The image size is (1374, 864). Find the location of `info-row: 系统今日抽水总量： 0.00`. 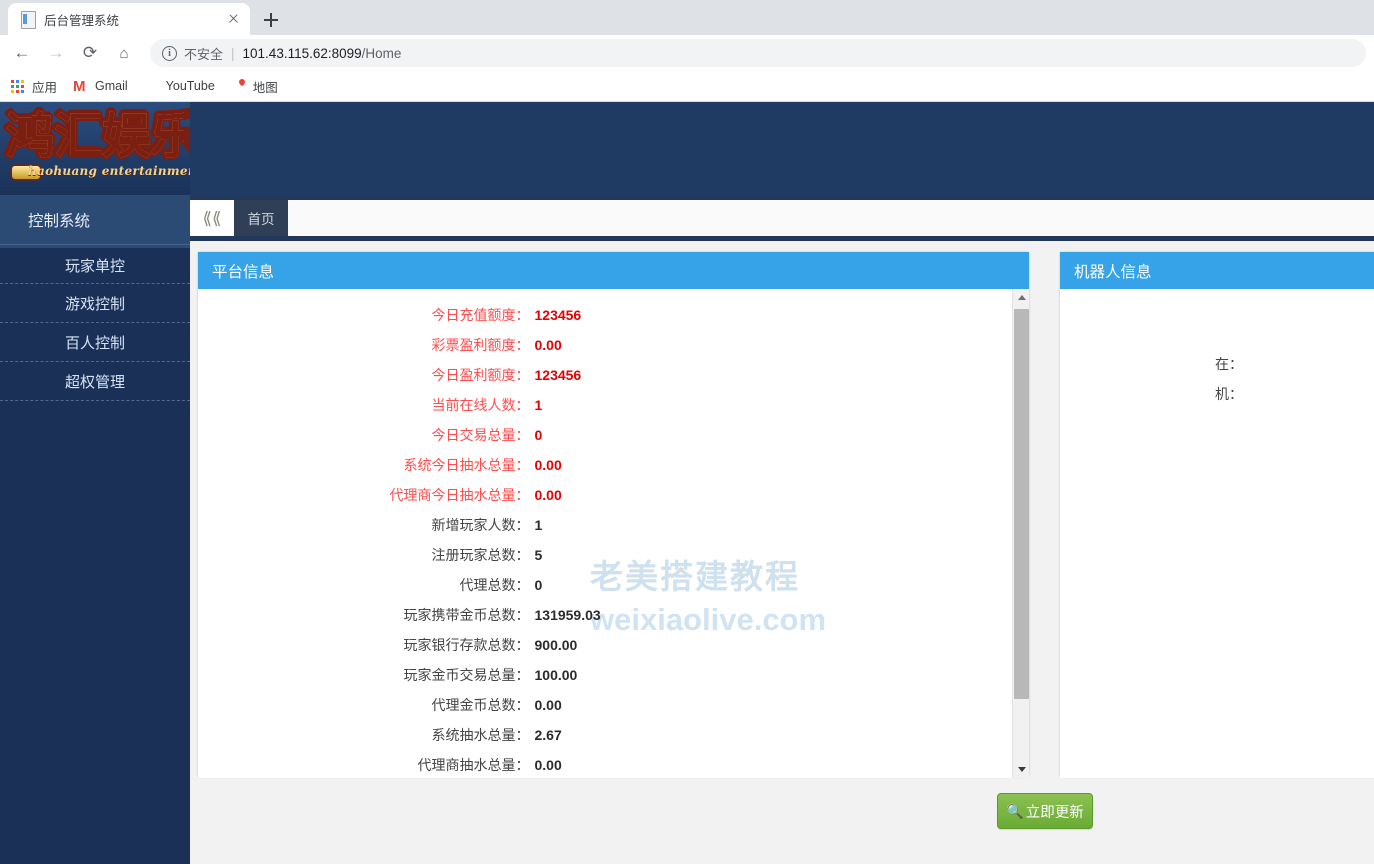

info-row: 系统今日抽水总量： 0.00 is located at coordinates (609, 465).